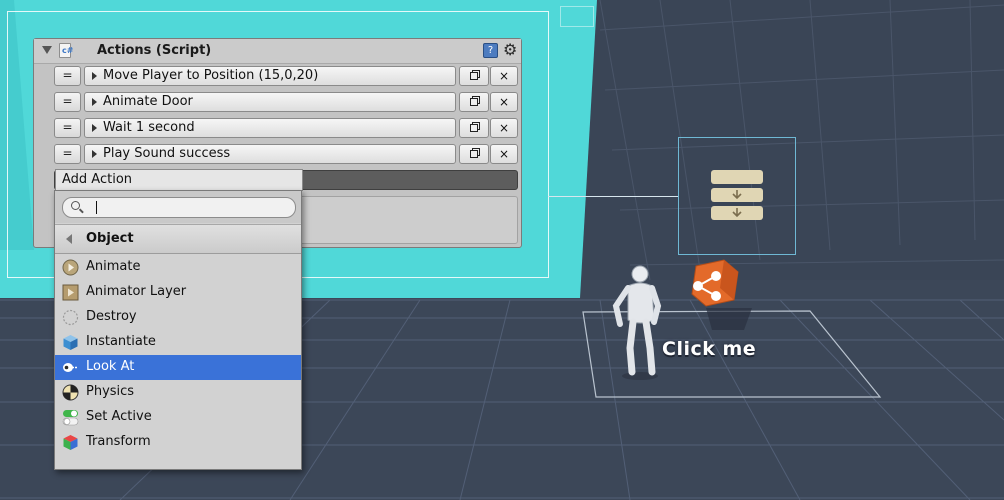  Describe the element at coordinates (178, 417) in the screenshot. I see `menu-item-set-active: Set Active` at that location.